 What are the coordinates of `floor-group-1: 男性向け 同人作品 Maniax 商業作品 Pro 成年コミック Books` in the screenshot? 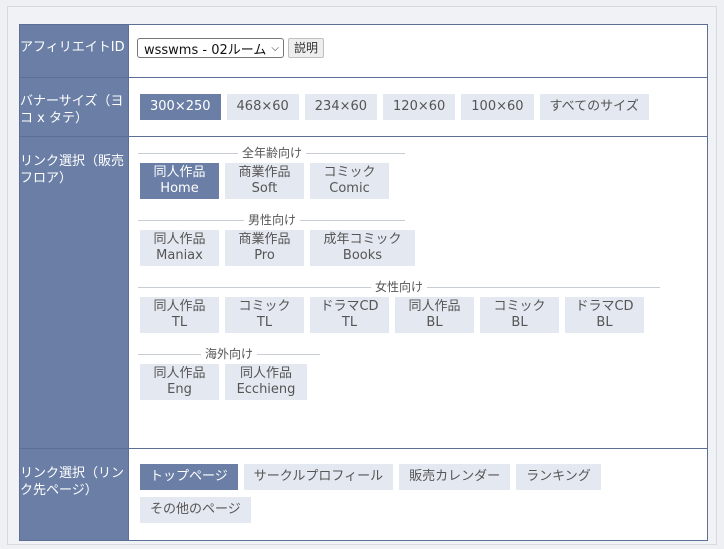 It's located at (418, 239).